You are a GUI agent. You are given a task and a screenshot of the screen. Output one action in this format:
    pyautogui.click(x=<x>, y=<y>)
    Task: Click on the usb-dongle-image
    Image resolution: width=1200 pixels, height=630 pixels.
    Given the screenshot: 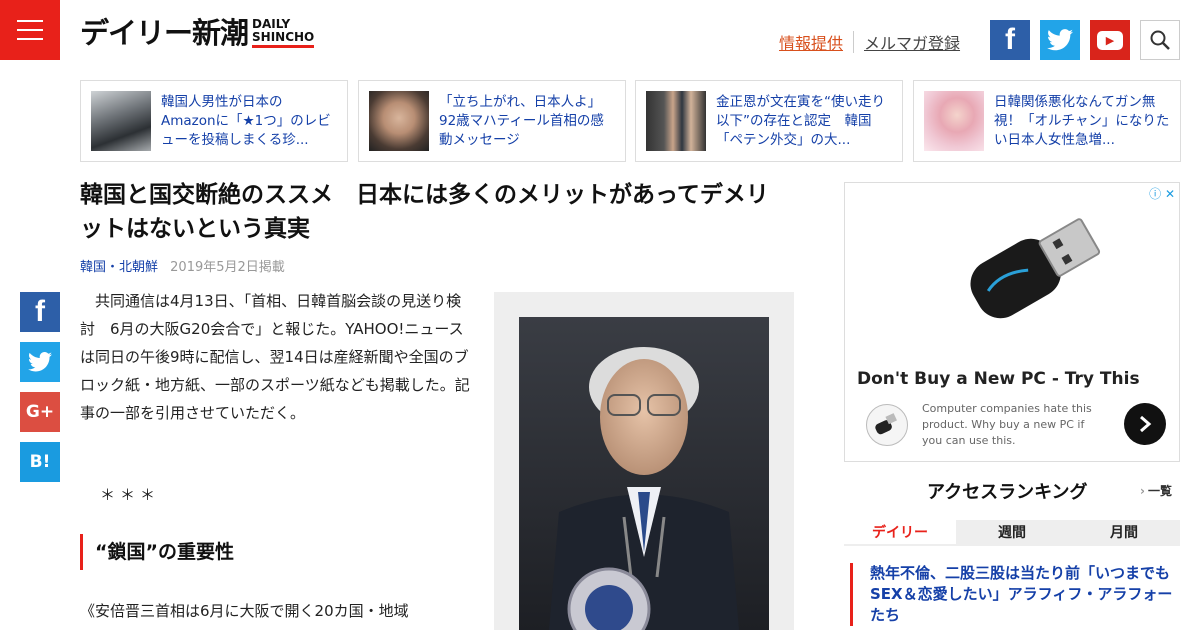 What is the action you would take?
    pyautogui.click(x=1035, y=268)
    